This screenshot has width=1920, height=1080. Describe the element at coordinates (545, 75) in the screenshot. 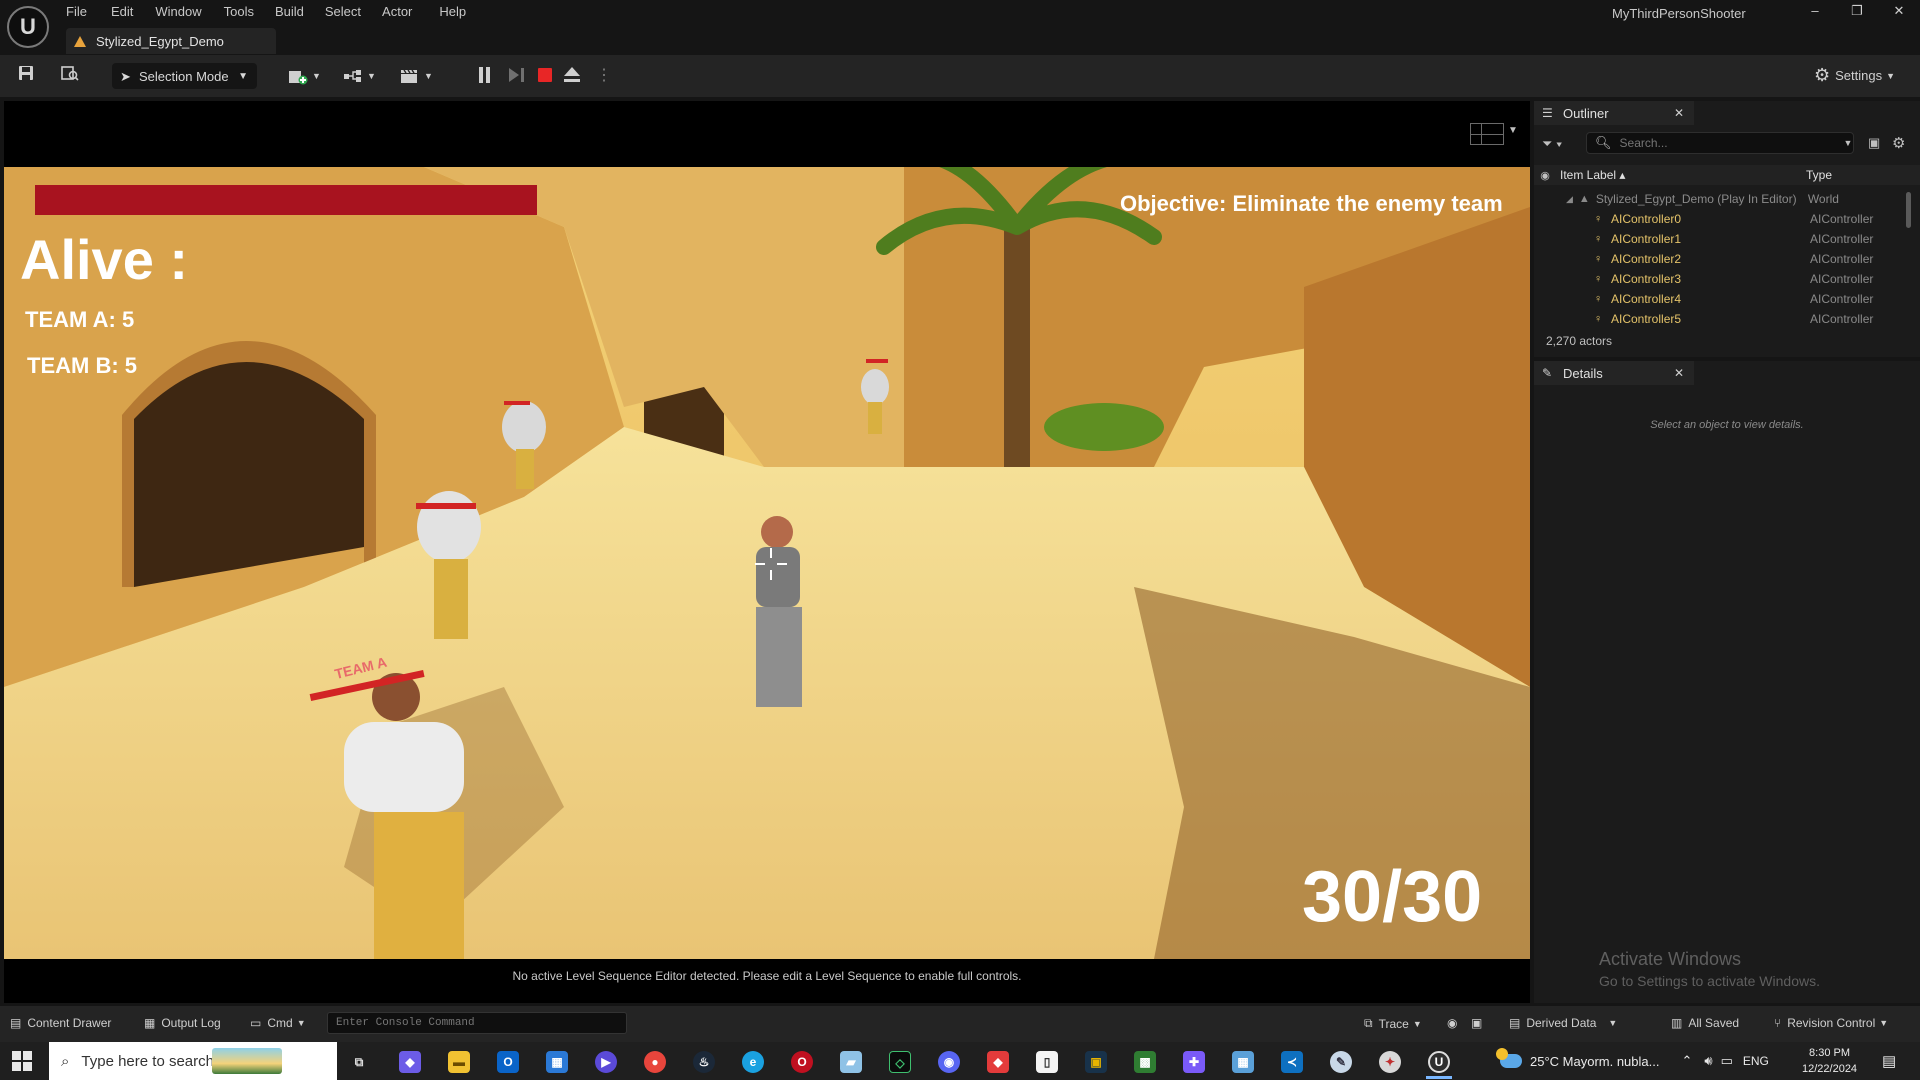

I see `stop-icon` at that location.